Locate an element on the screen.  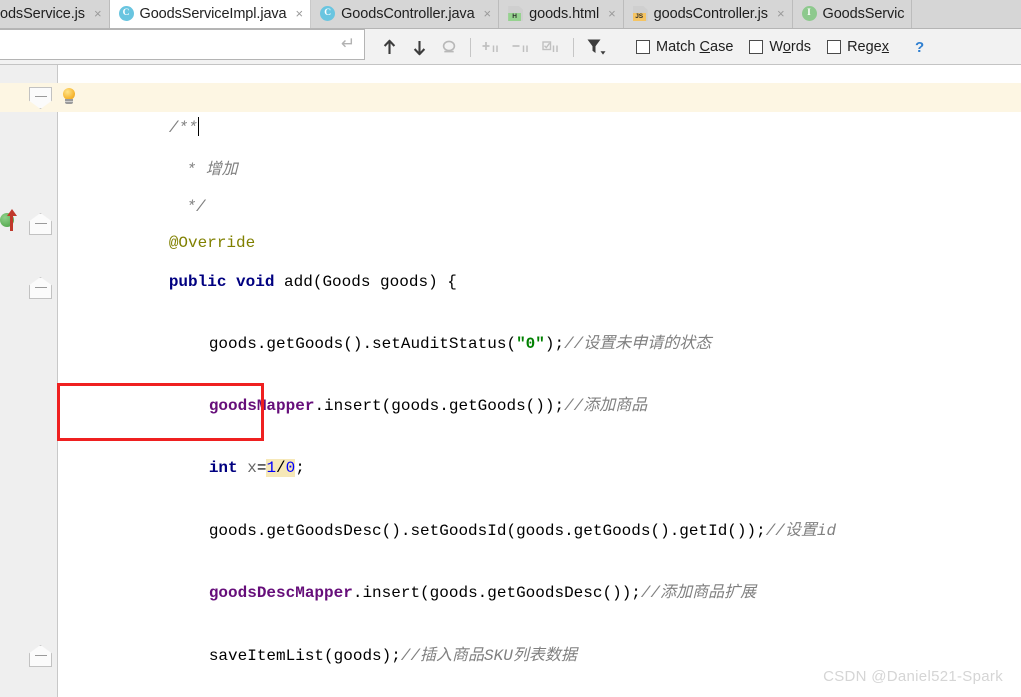
match-case-checkbox: Match Case is located at coordinates (684, 47).